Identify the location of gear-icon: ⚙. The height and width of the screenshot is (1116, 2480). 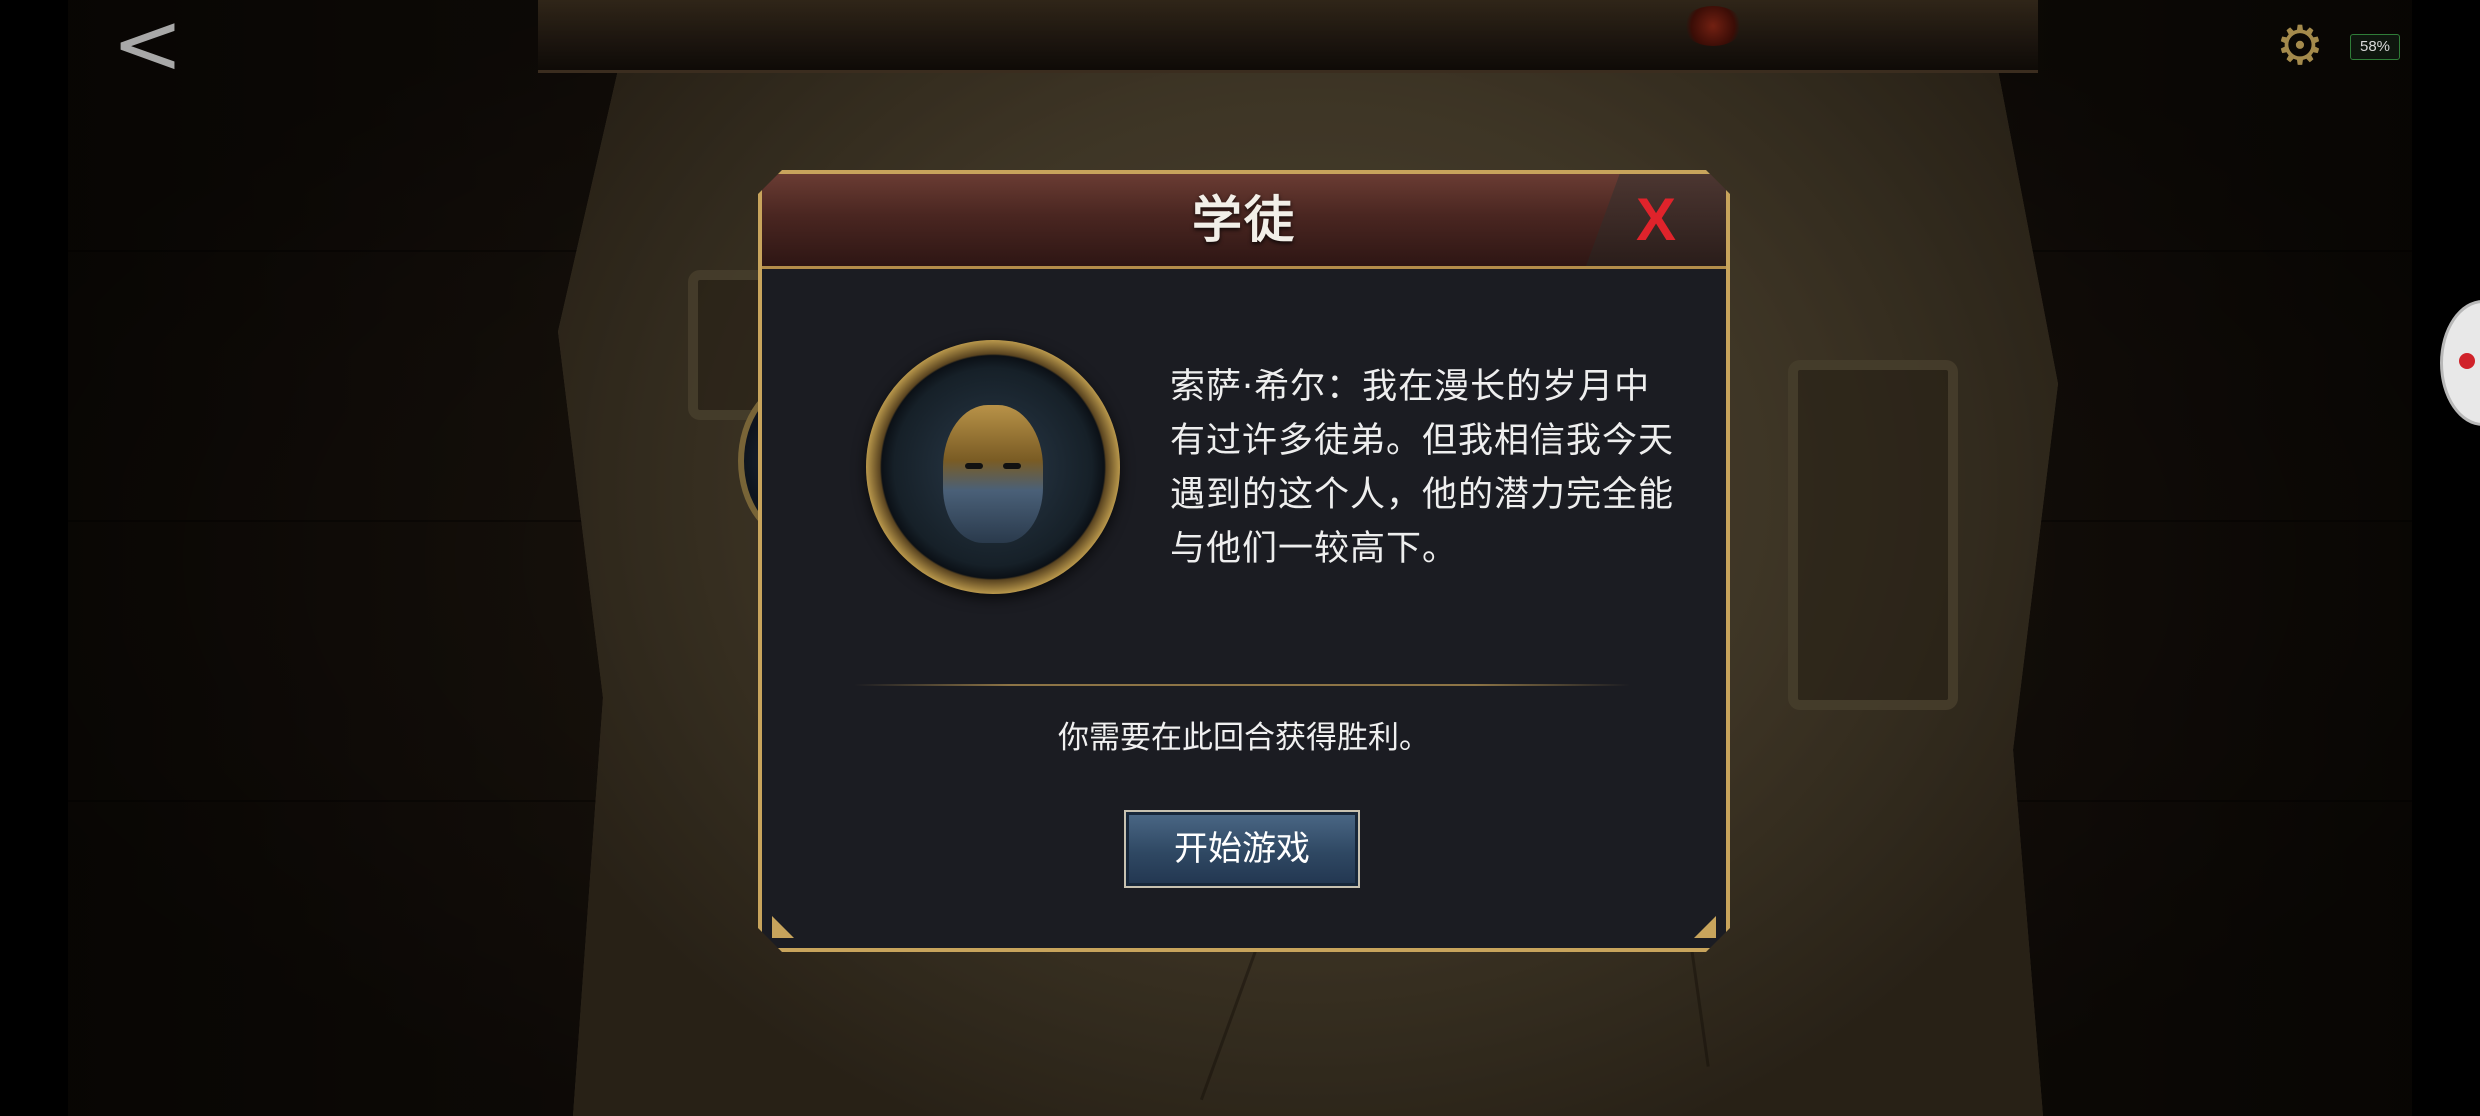
(2300, 46).